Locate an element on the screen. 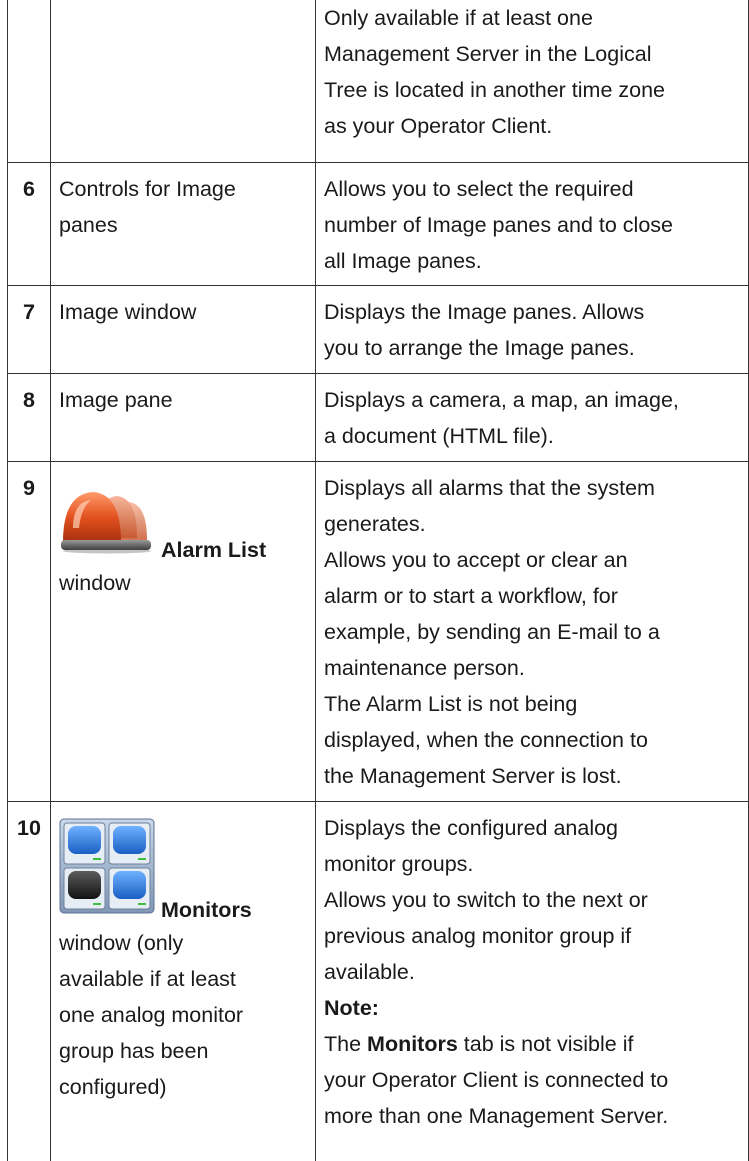 This screenshot has width=749, height=1161. row-number: 9 is located at coordinates (29, 631).